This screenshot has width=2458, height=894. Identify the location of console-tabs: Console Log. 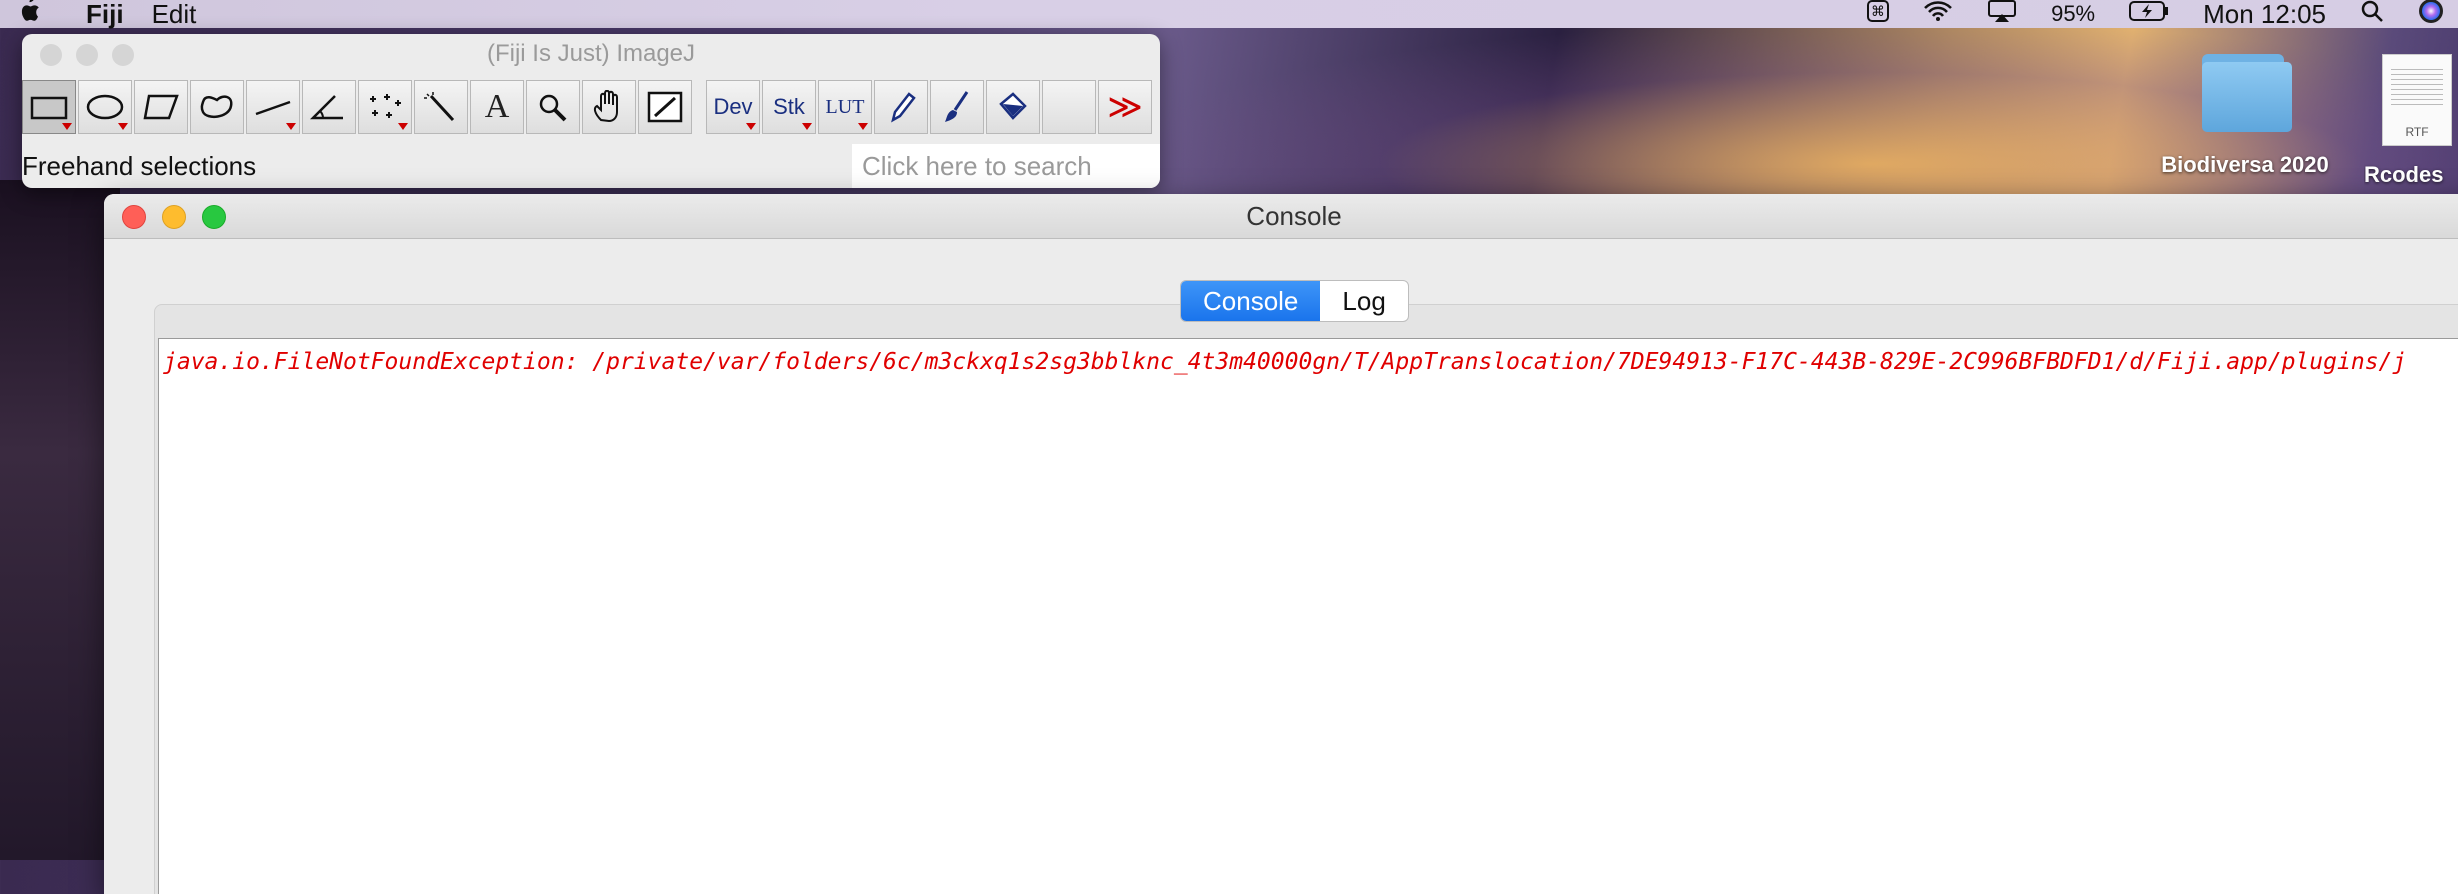
(1294, 301).